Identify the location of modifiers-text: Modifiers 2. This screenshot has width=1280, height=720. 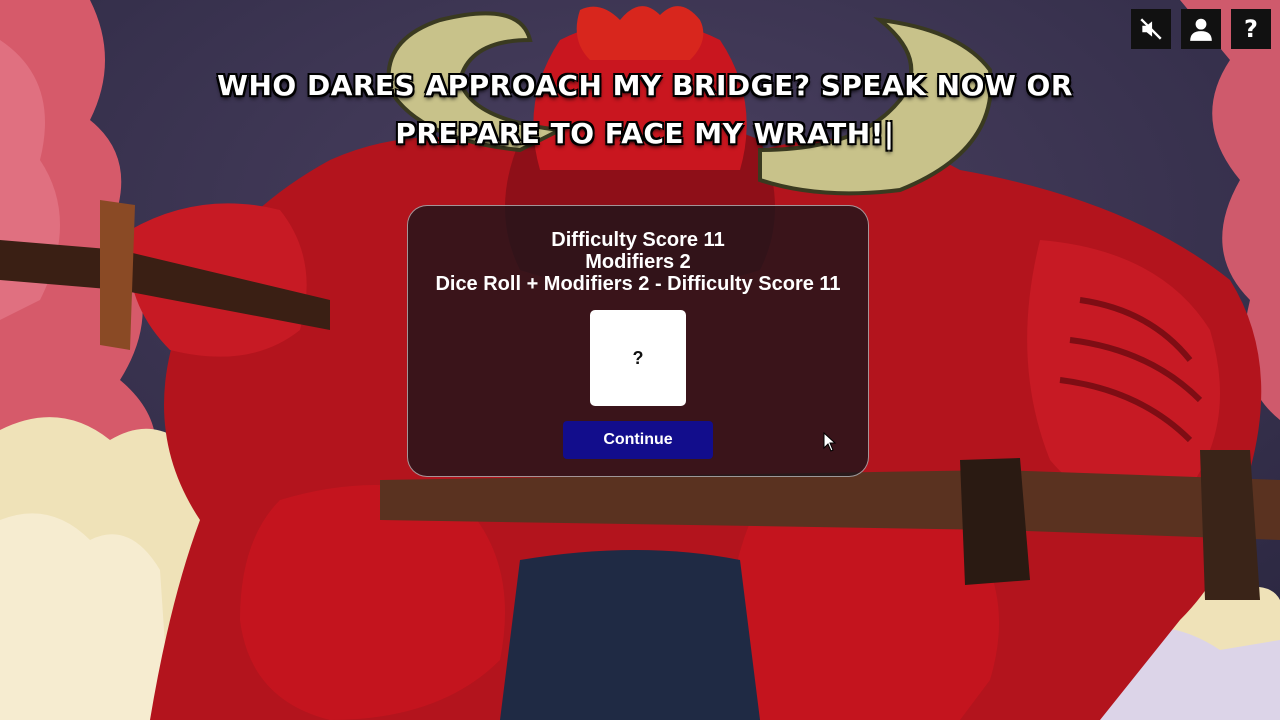
(638, 262).